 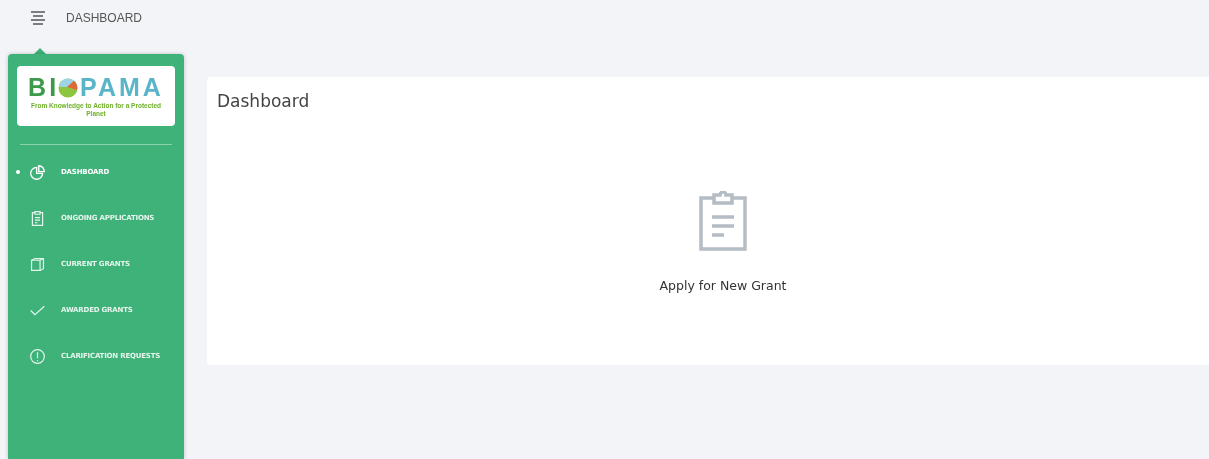 I want to click on box-icon, so click(x=37, y=264).